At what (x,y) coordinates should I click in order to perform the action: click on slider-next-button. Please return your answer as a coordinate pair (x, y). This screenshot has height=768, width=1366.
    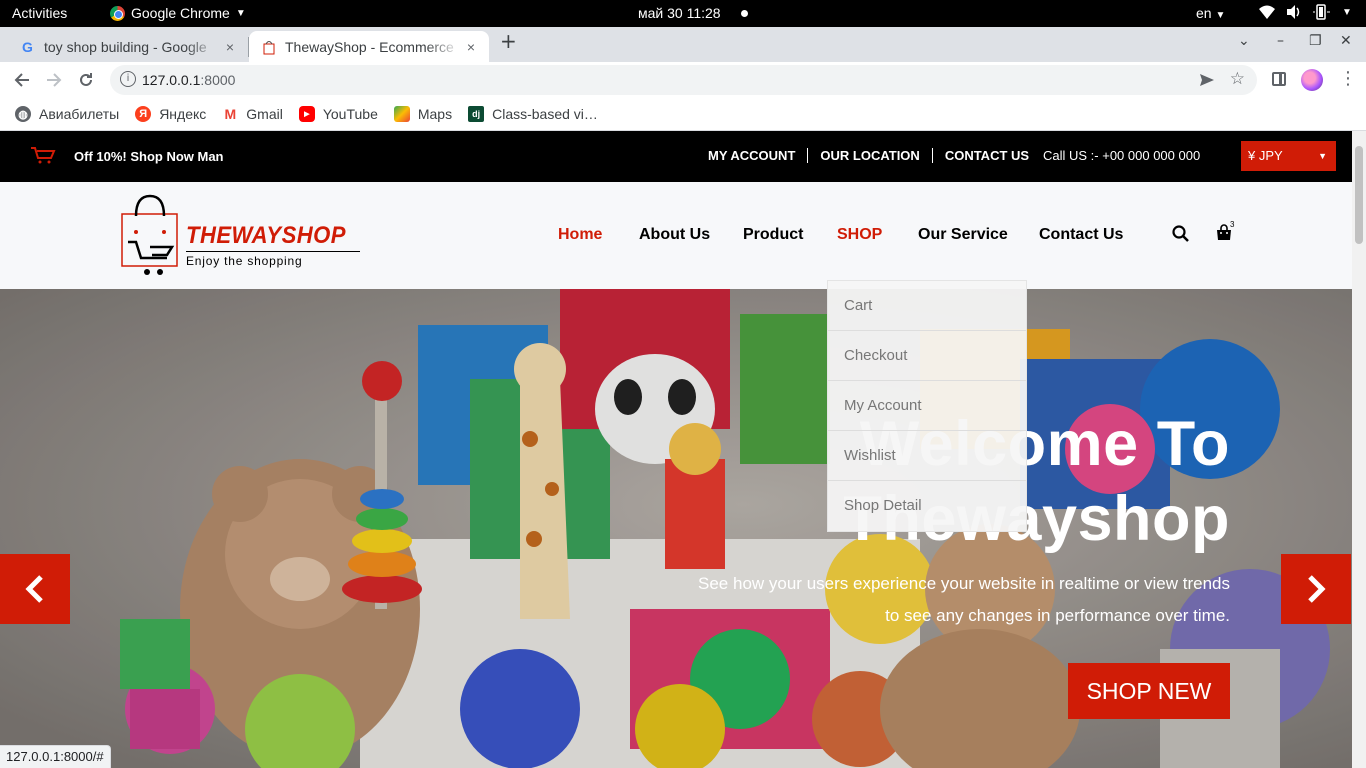
    Looking at the image, I should click on (1316, 589).